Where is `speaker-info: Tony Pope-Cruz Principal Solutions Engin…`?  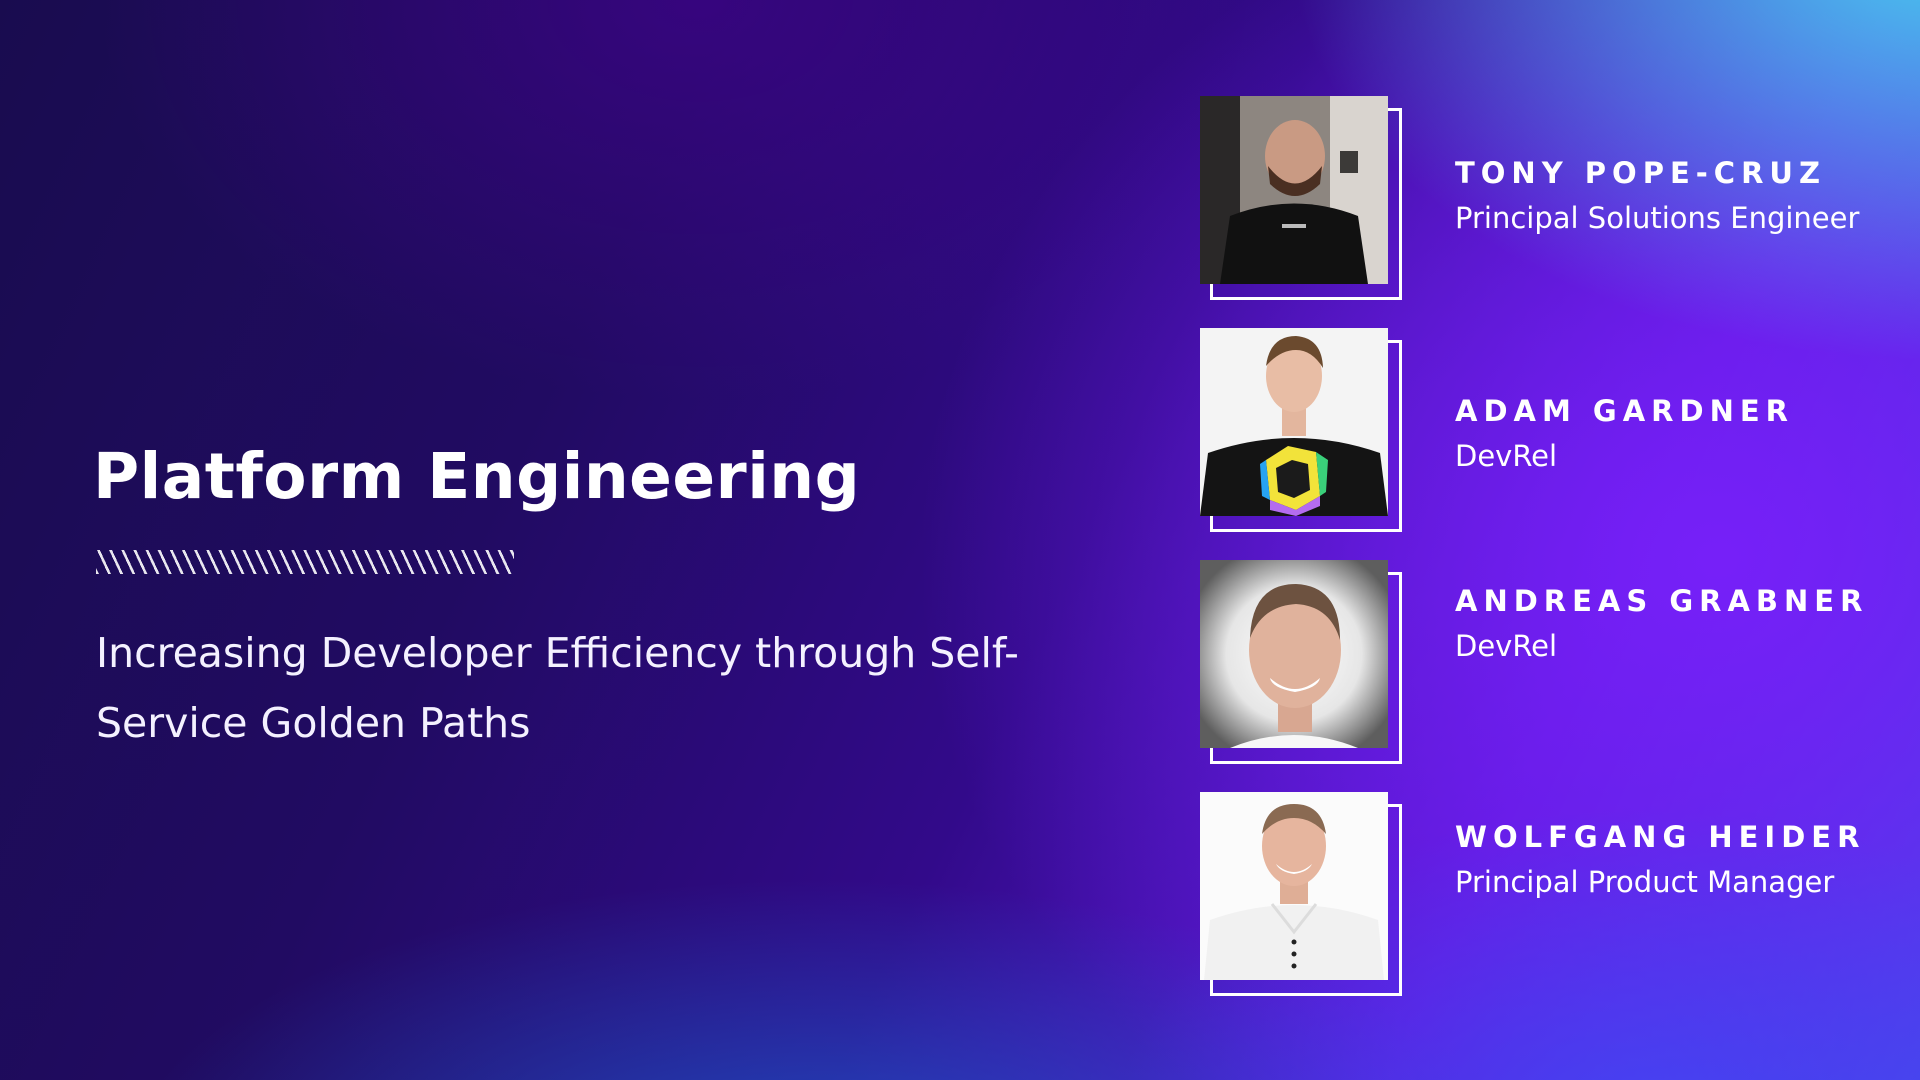
speaker-info: Tony Pope-Cruz Principal Solutions Engin… is located at coordinates (1665, 196).